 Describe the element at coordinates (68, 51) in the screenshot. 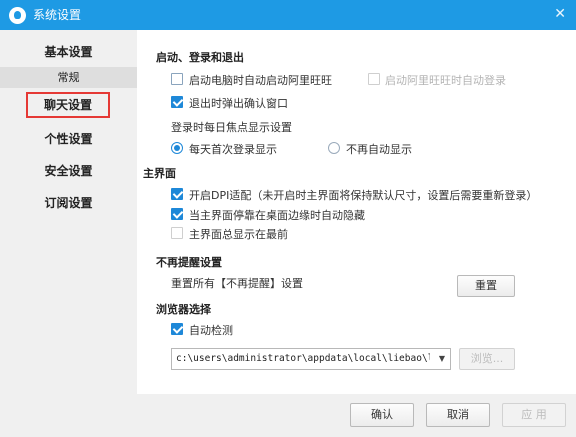

I see `sidebar-item-basic: 基本设置` at that location.